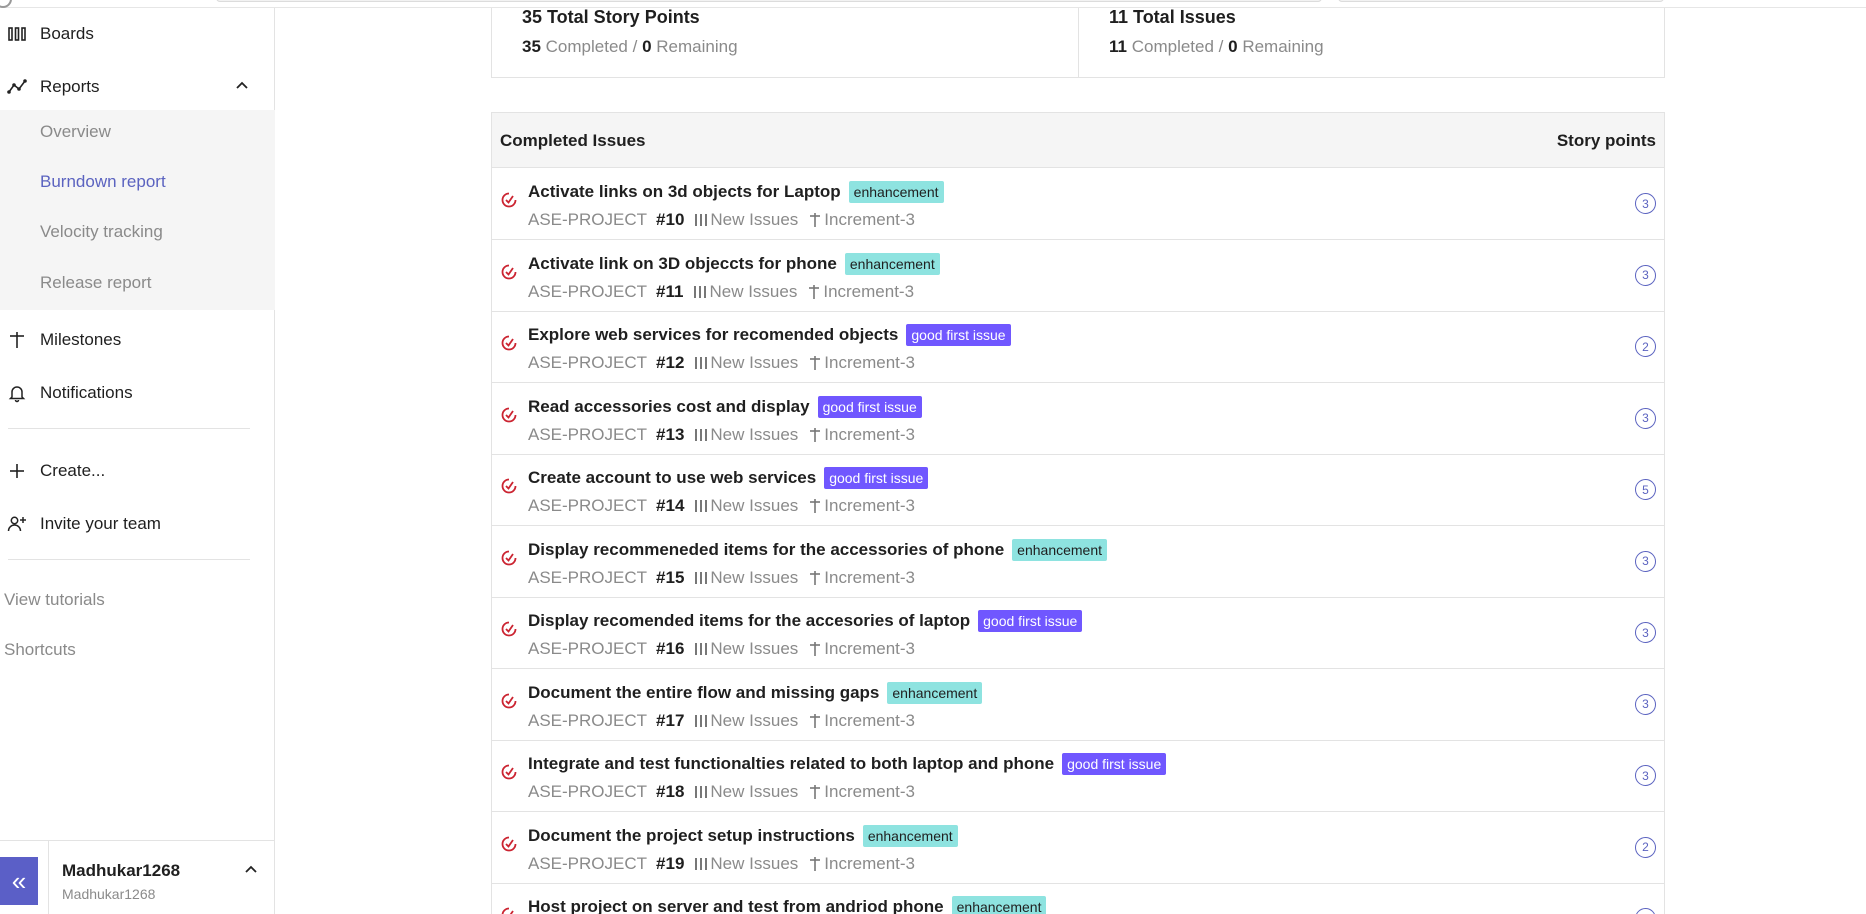 The image size is (1866, 914). I want to click on sidebar-item-velocity-tracking: Velocity tracking, so click(101, 232).